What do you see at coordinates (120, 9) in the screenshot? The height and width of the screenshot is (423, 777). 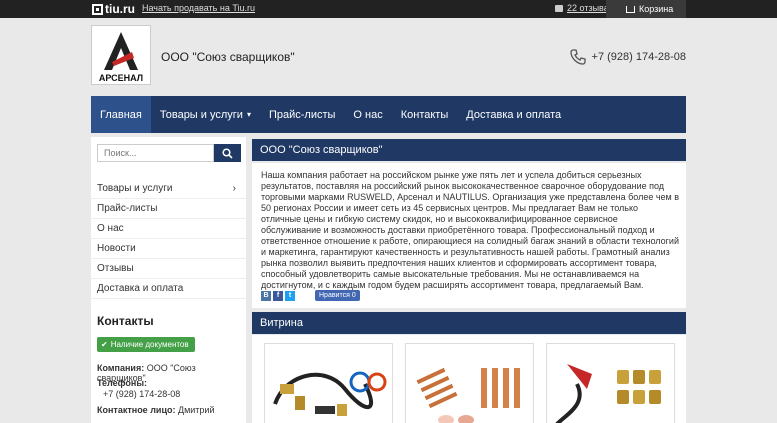 I see `tiu-logo-text: tiu.ru` at bounding box center [120, 9].